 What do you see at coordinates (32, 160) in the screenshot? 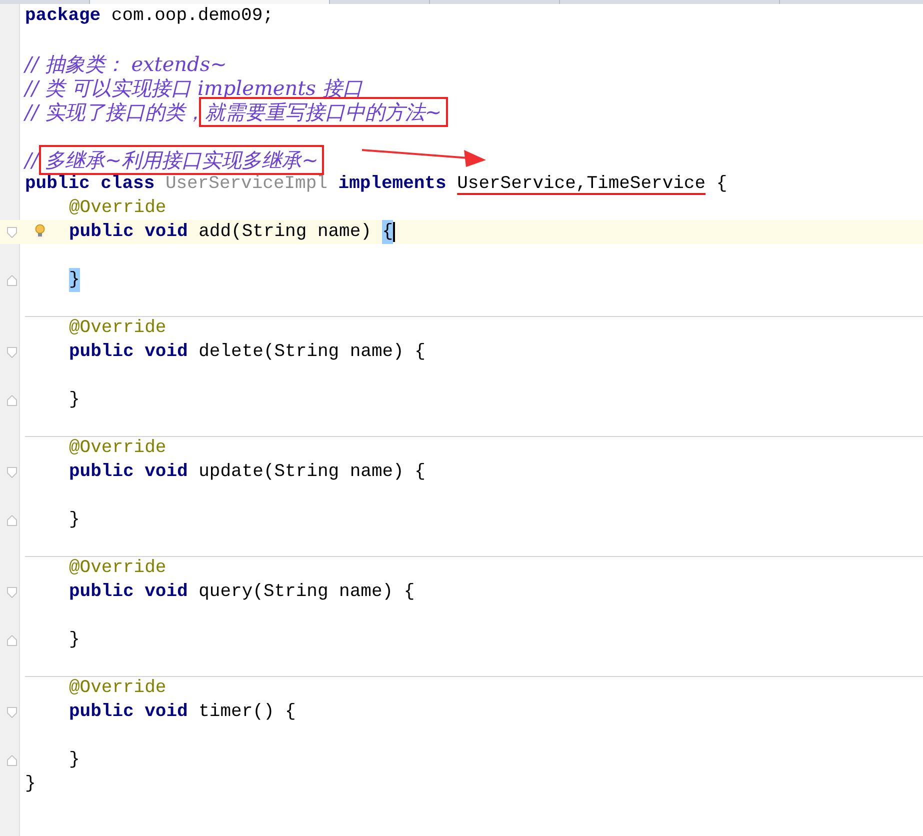
I see `code-comment: //` at bounding box center [32, 160].